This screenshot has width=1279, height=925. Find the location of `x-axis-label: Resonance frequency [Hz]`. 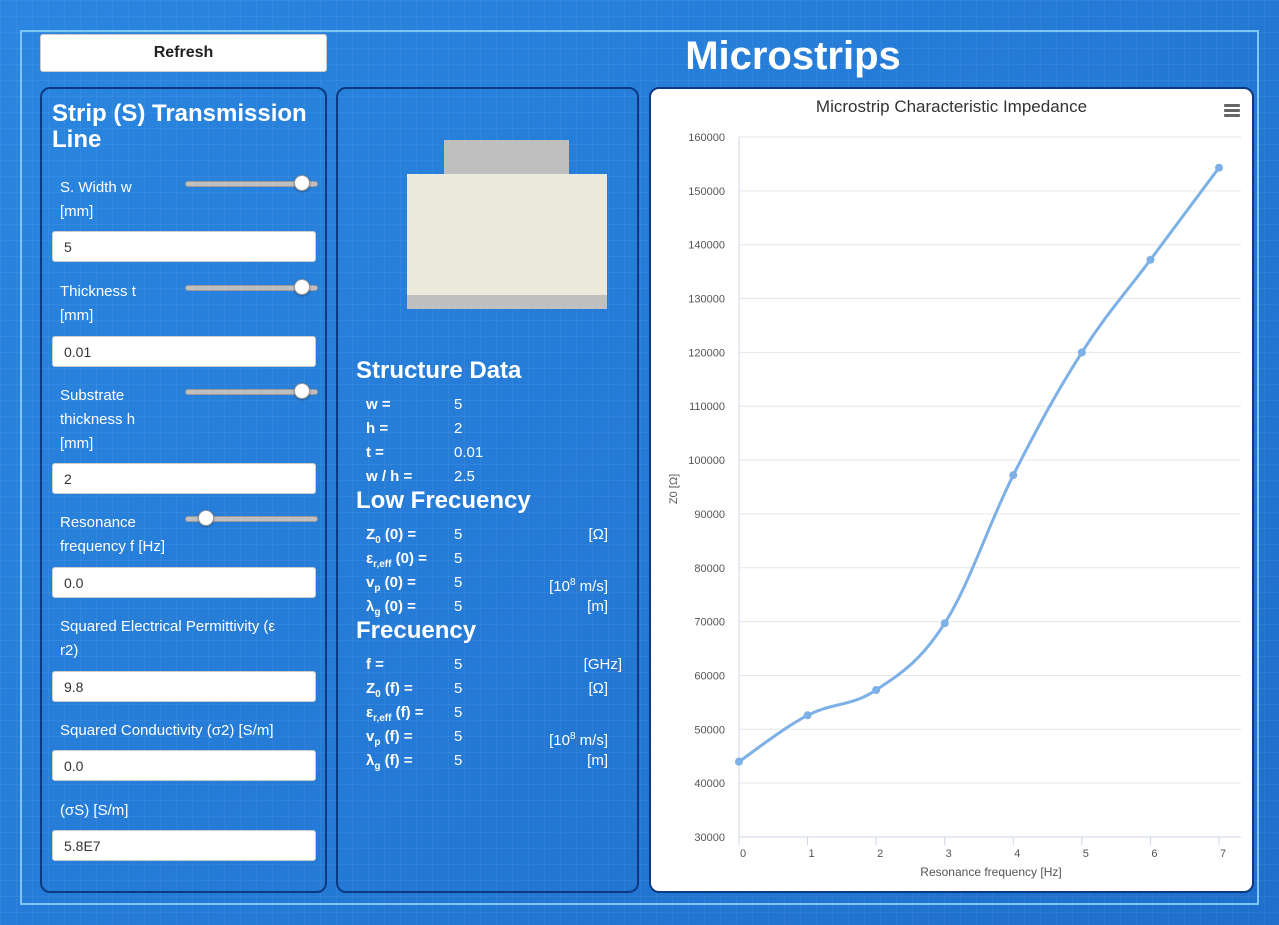

x-axis-label: Resonance frequency [Hz] is located at coordinates (990, 872).